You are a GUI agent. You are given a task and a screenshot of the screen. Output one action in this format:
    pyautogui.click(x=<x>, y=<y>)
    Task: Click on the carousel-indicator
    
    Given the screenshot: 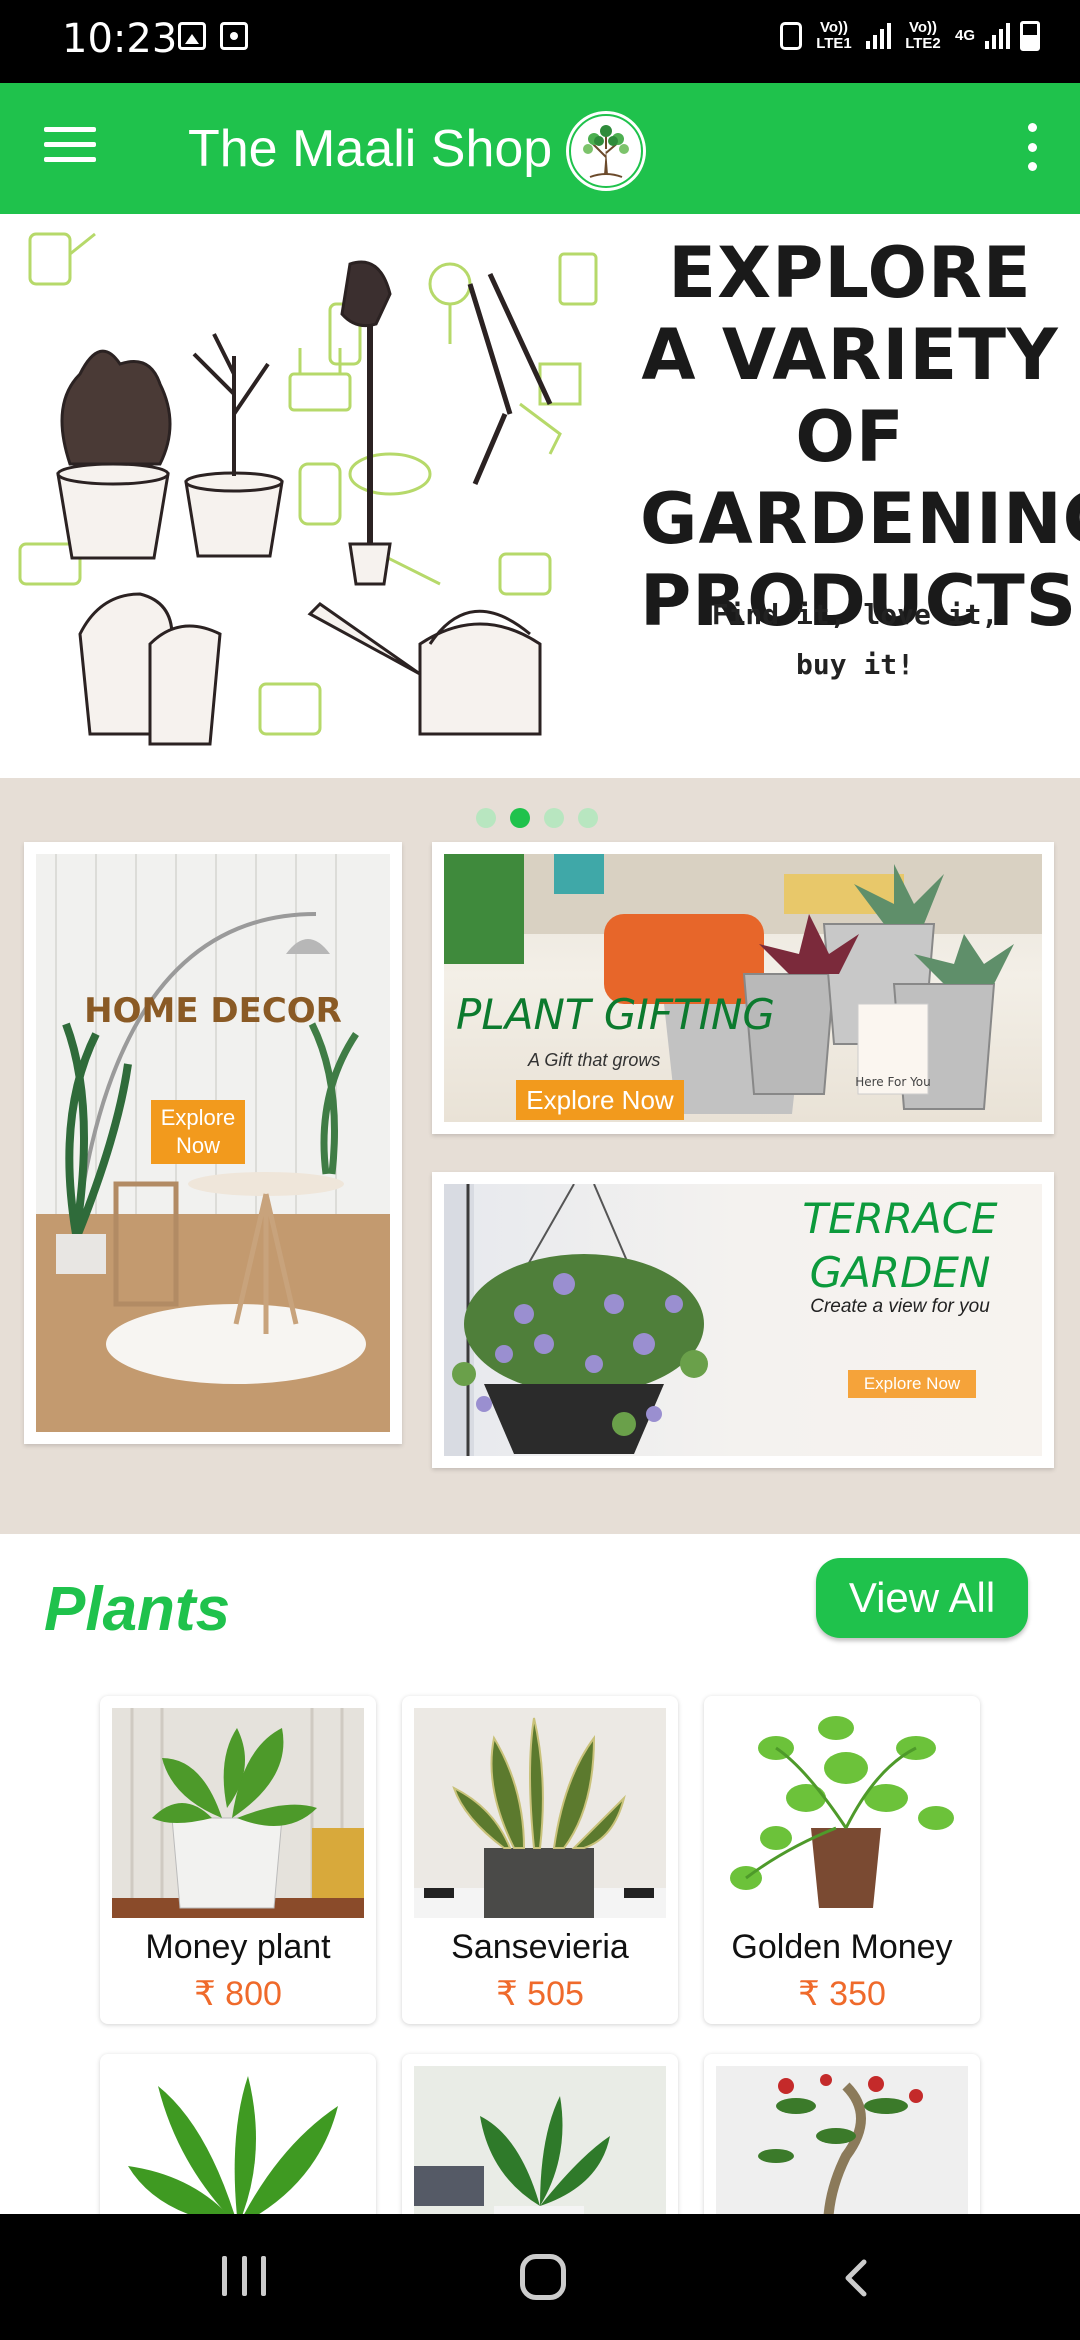 What is the action you would take?
    pyautogui.click(x=537, y=818)
    